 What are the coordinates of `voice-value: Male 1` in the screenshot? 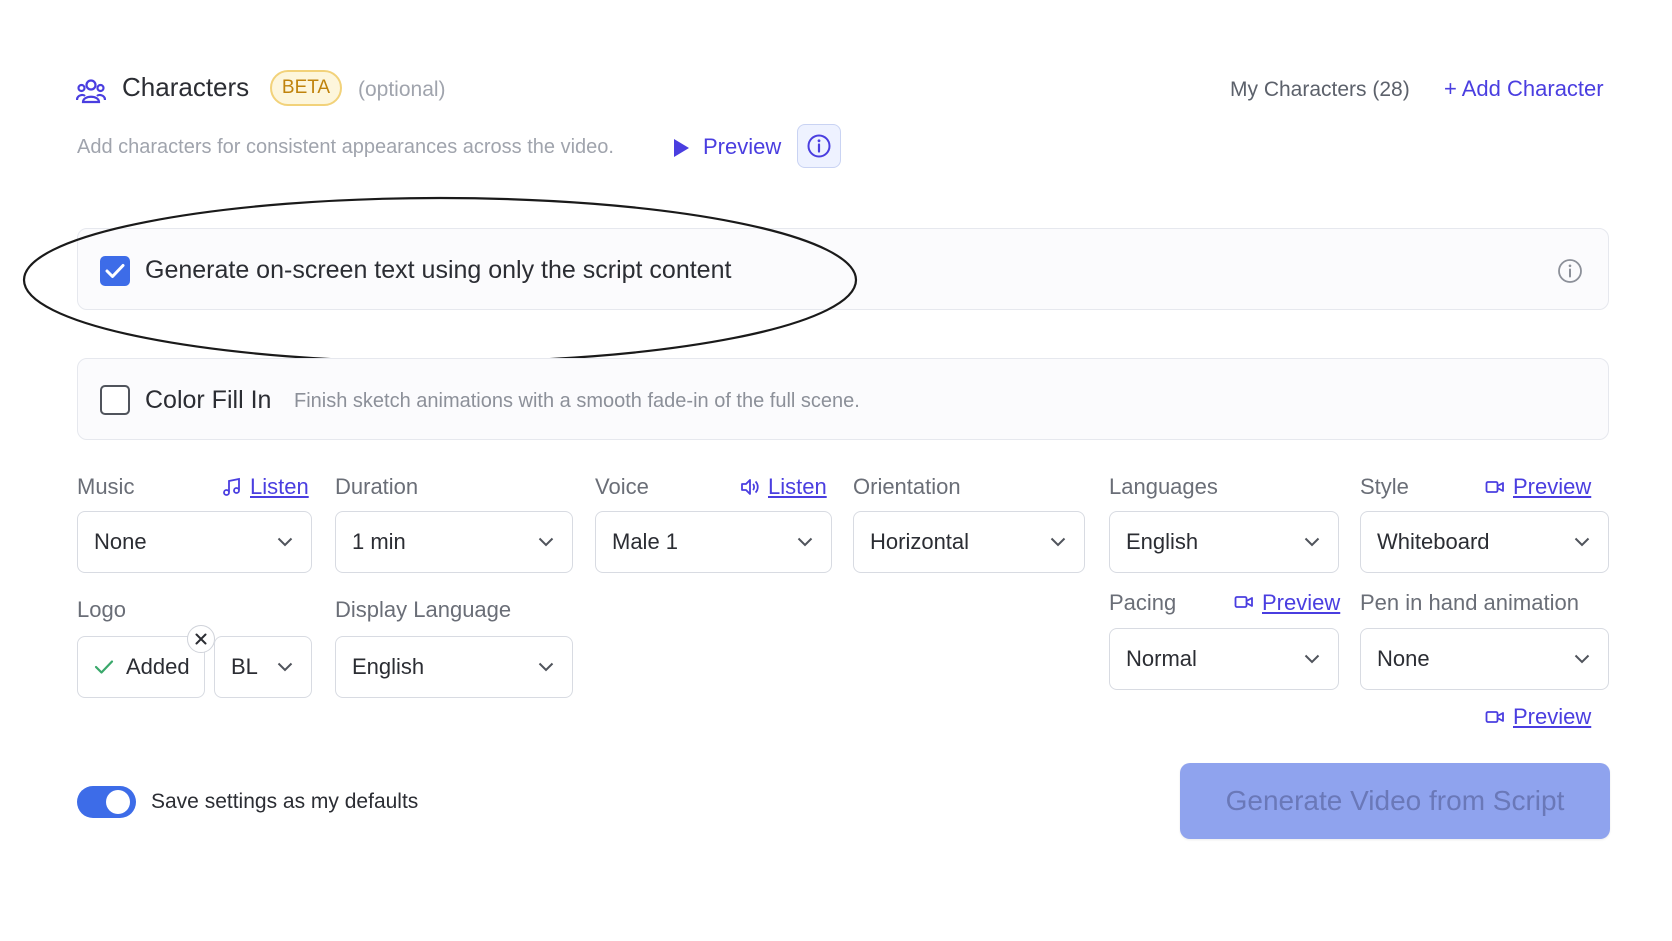 It's located at (645, 541).